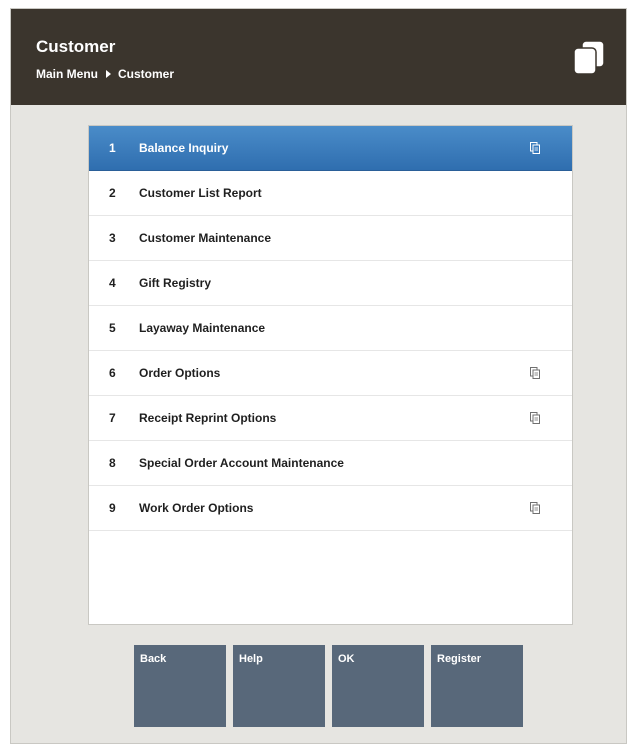  I want to click on menu-item-label: Customer Maintenance, so click(205, 238).